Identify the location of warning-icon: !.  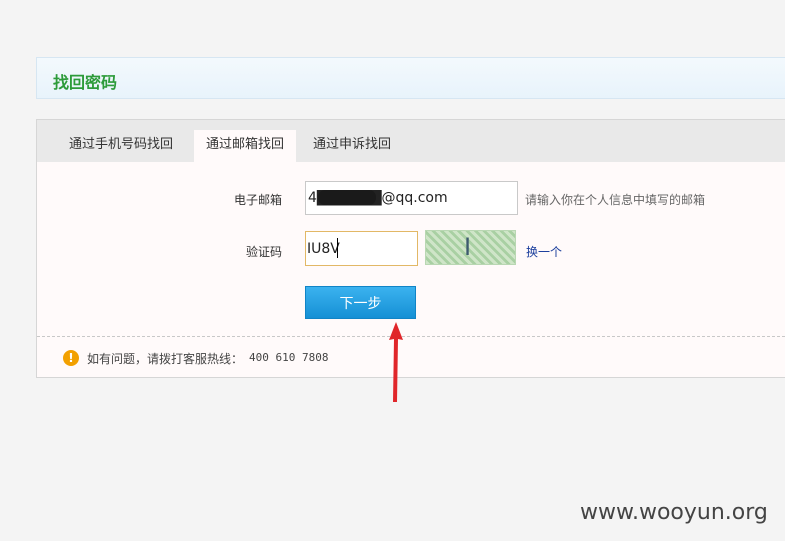
(71, 358).